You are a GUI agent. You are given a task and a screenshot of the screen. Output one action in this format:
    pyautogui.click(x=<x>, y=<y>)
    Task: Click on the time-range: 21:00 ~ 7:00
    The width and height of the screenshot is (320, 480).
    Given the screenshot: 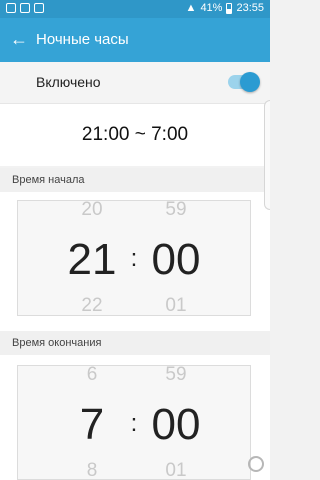 What is the action you would take?
    pyautogui.click(x=135, y=134)
    